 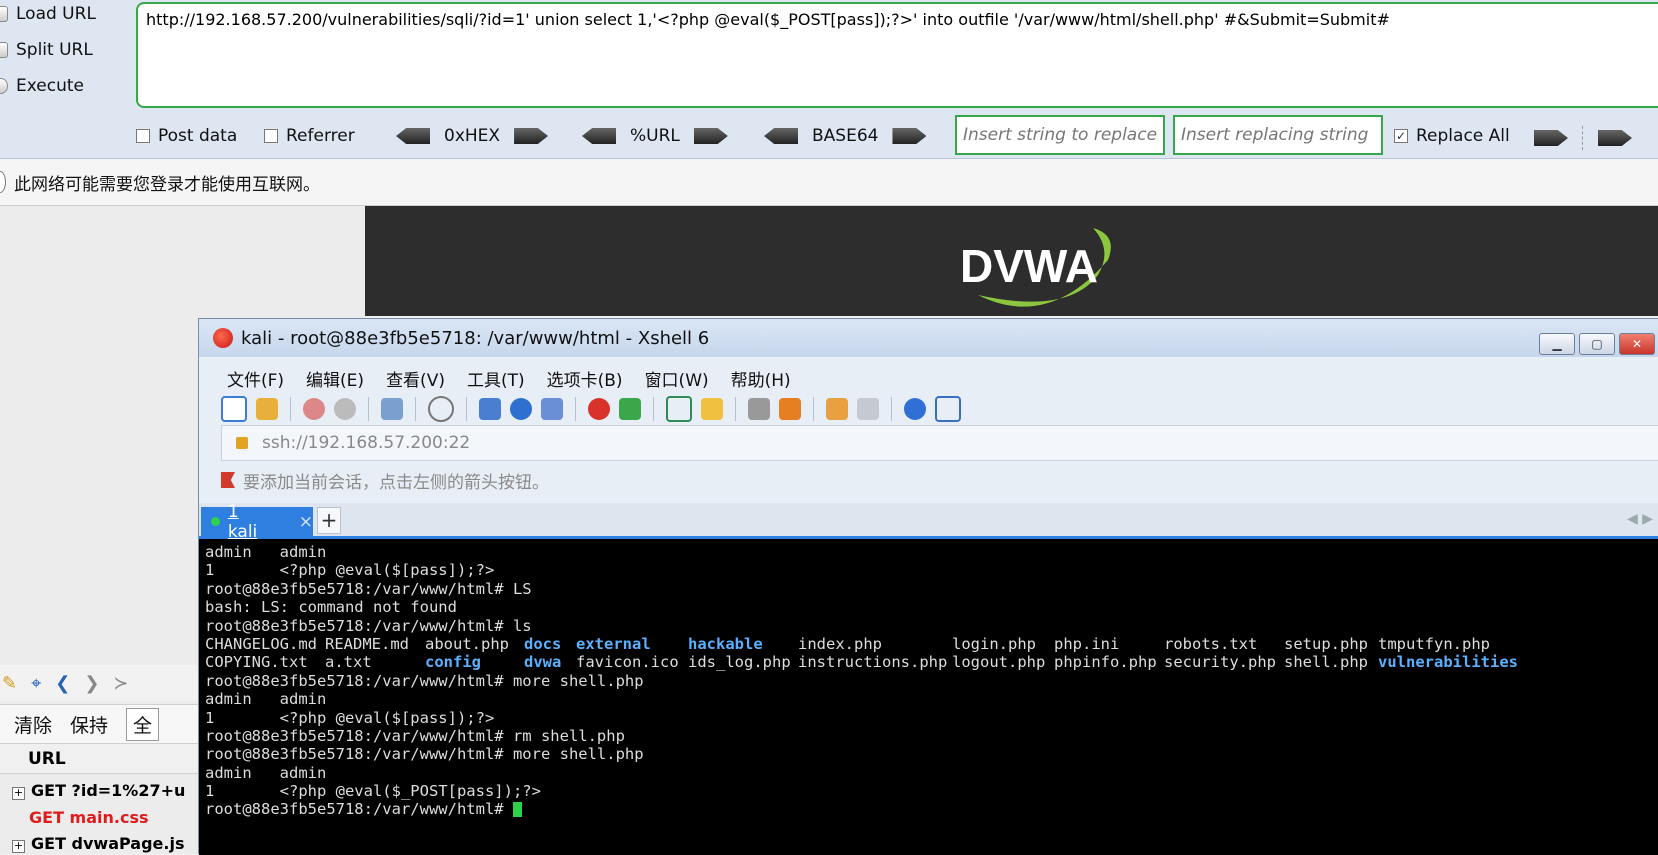 I want to click on tab-close-icon: ×, so click(x=306, y=522).